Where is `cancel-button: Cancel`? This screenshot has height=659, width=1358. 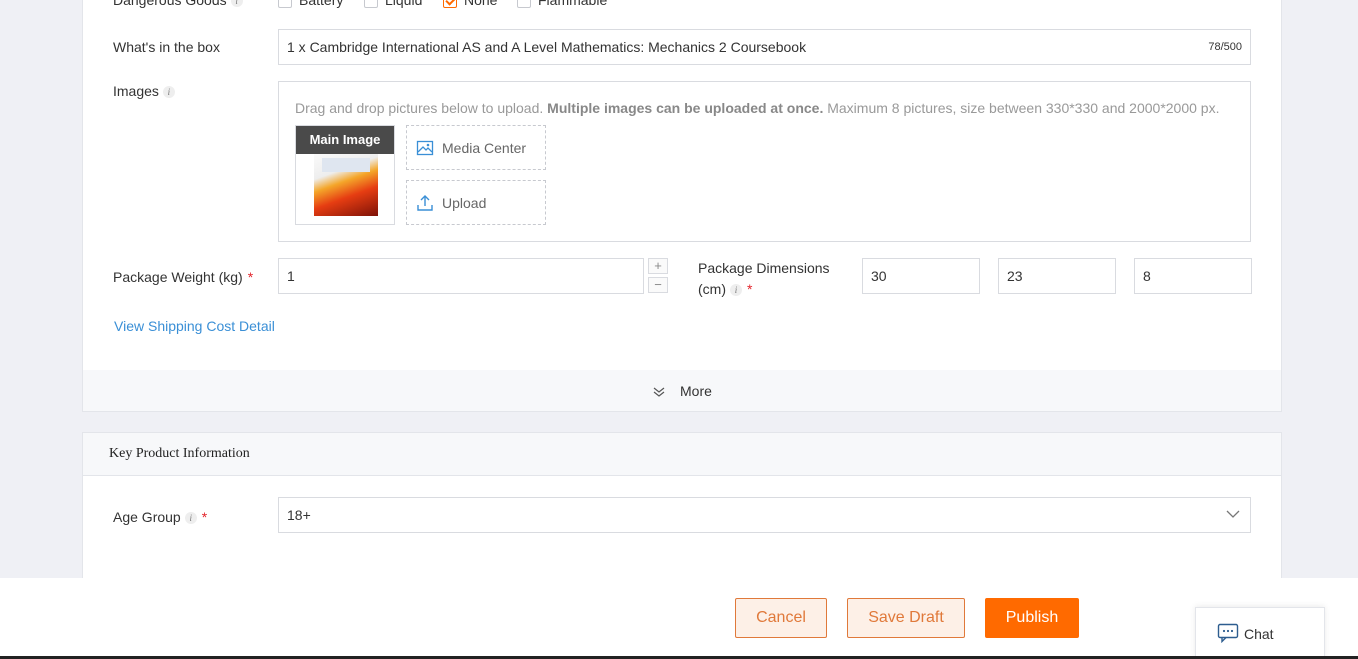
cancel-button: Cancel is located at coordinates (781, 618).